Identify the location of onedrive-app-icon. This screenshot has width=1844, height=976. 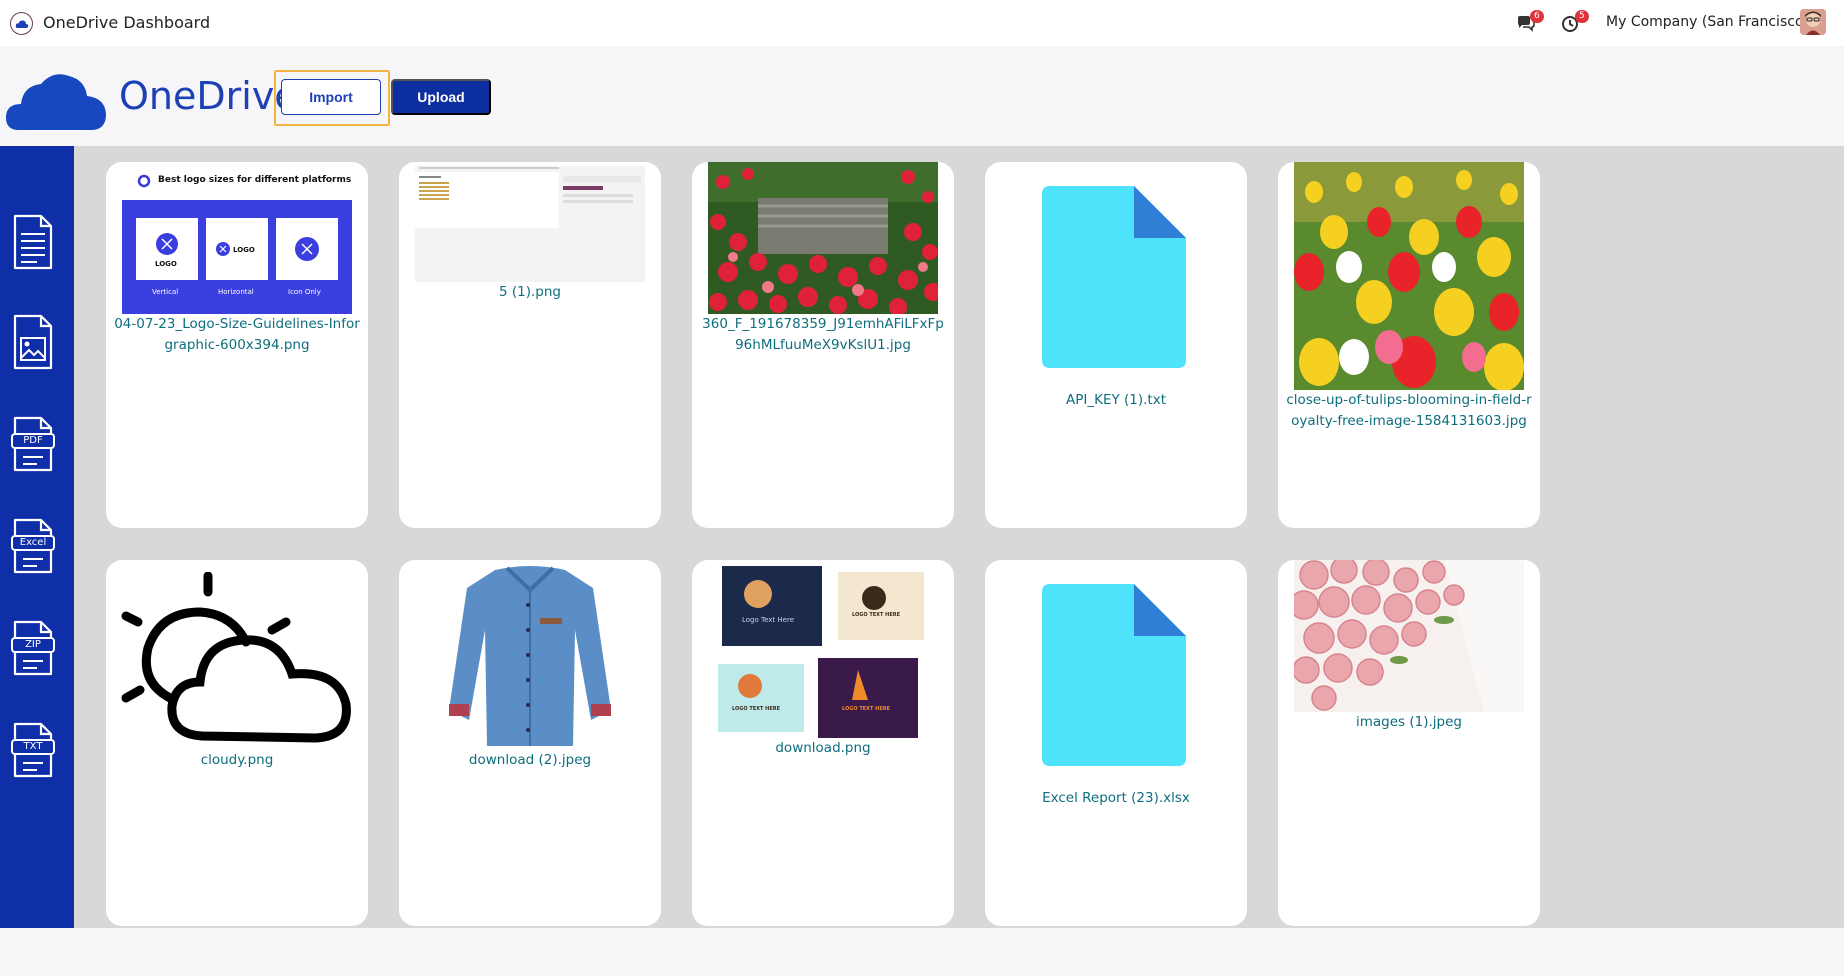
(21, 23).